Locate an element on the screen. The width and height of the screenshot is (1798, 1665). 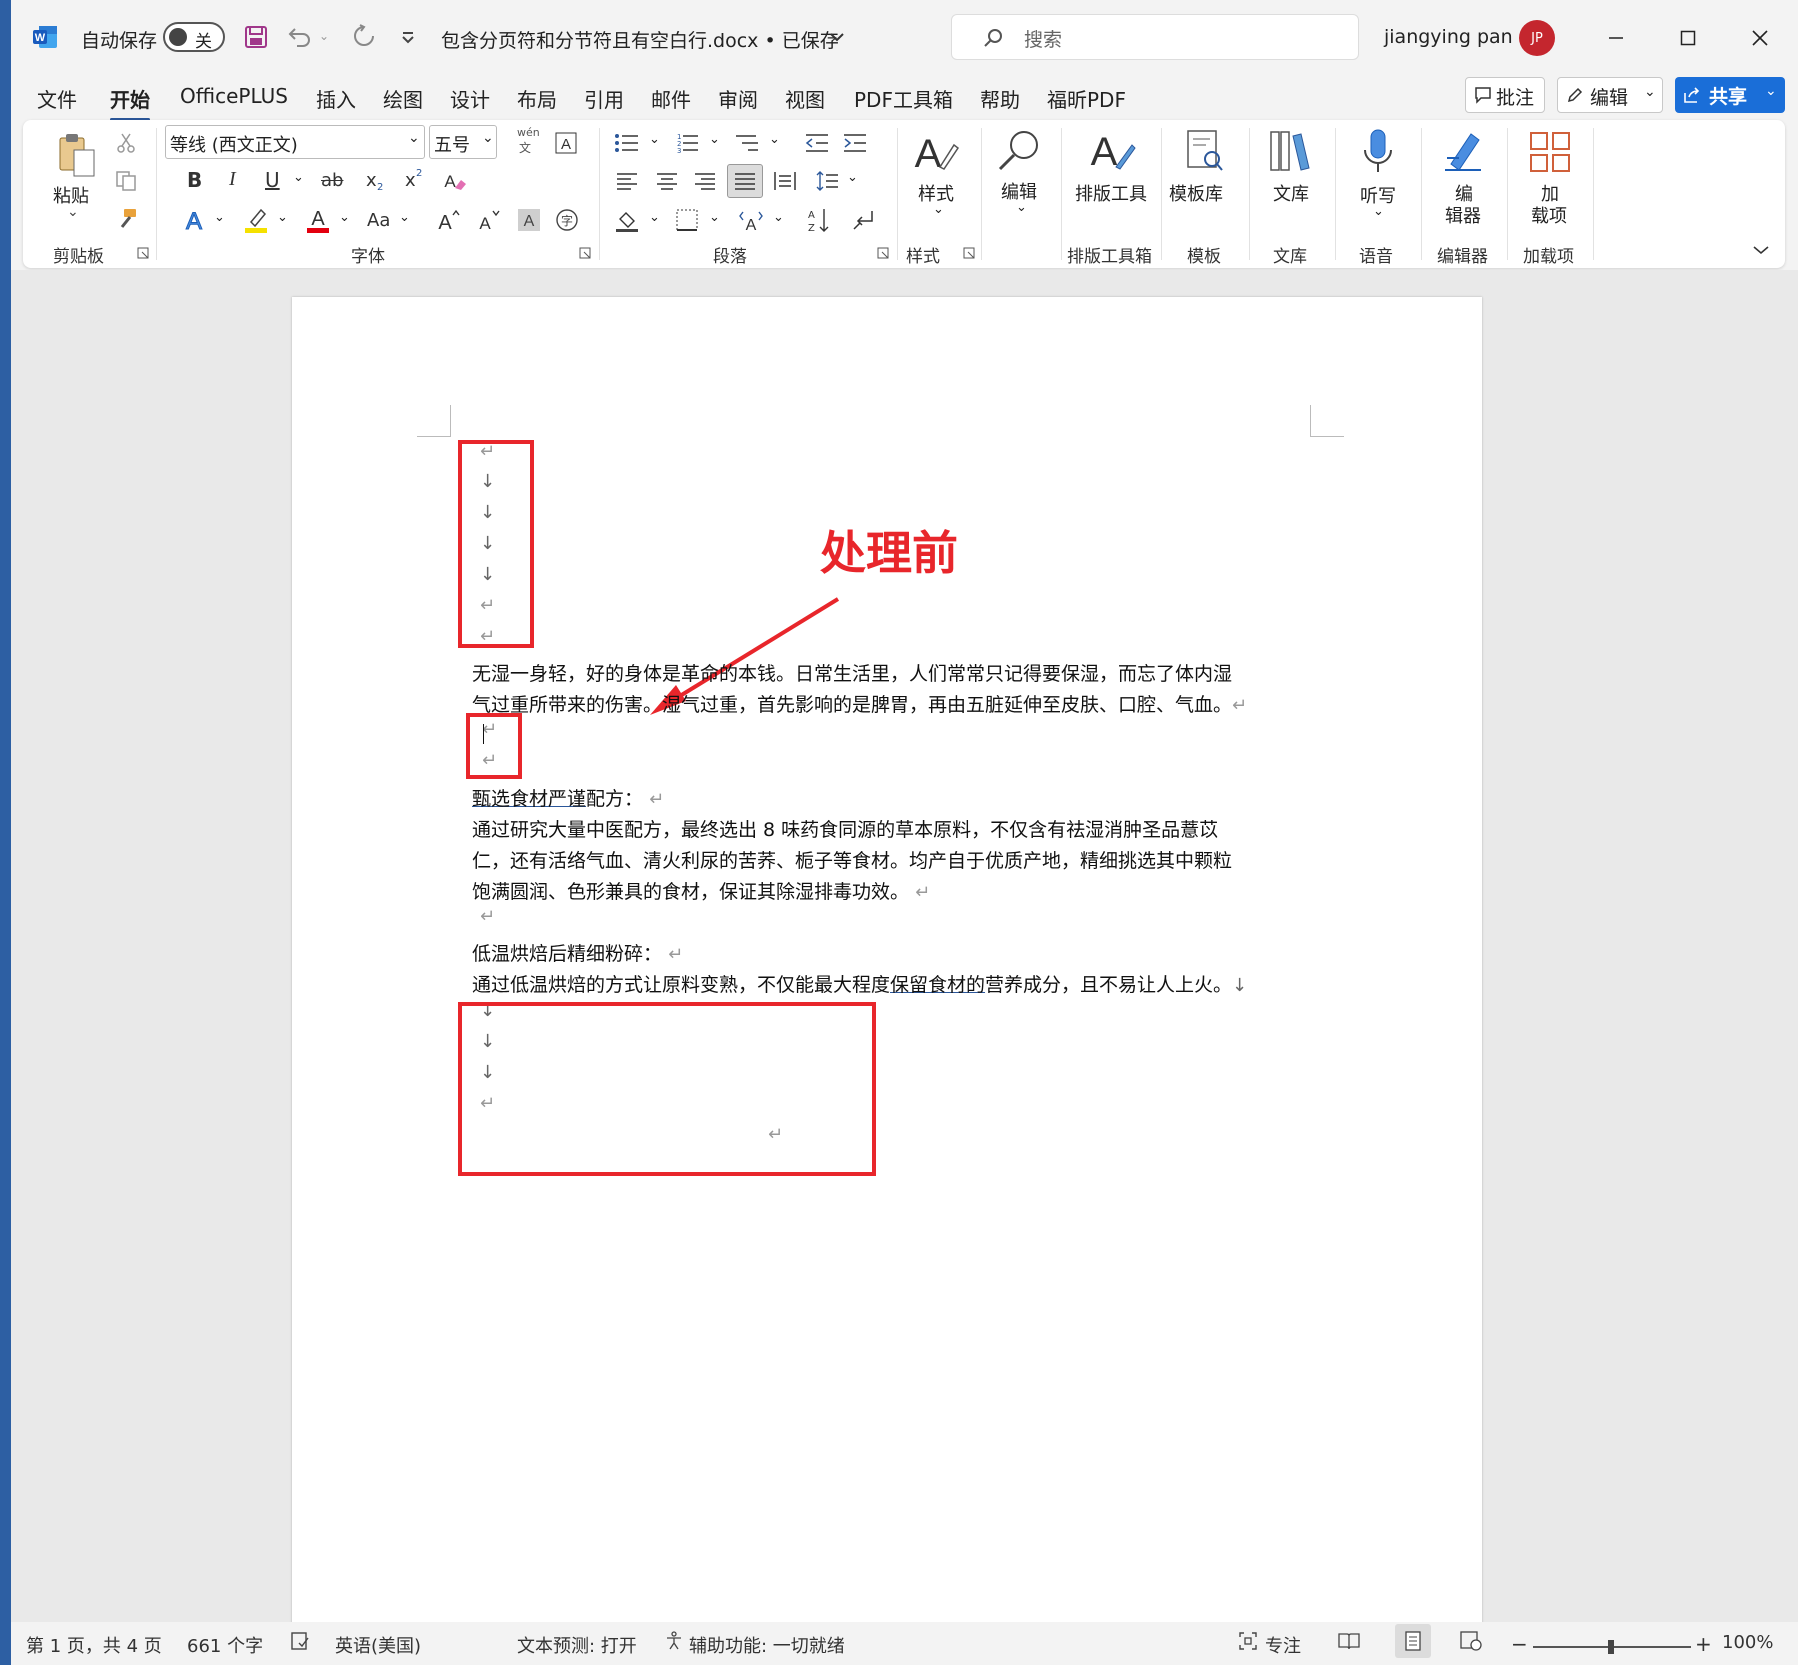
autosave-toggle: 关 is located at coordinates (194, 37).